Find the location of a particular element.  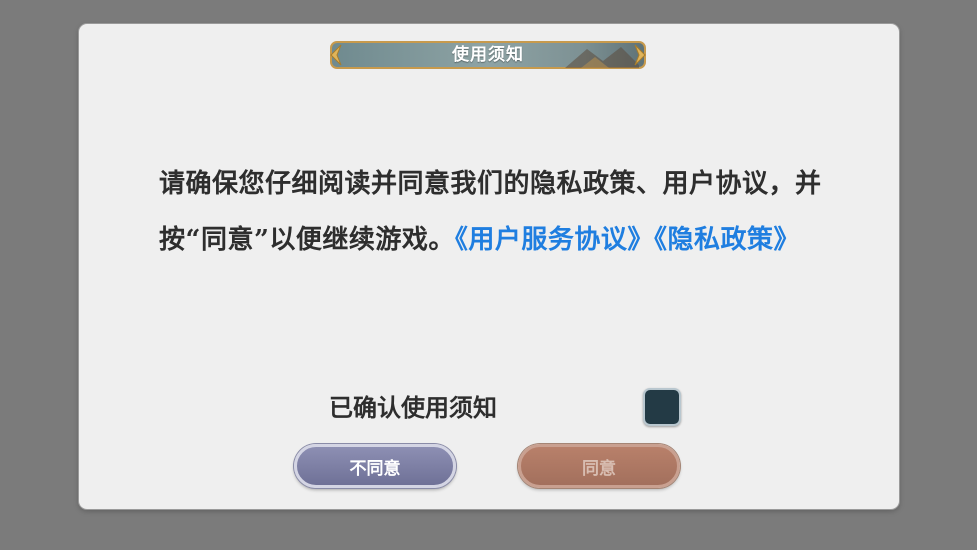

title-banner: 使用须知 is located at coordinates (488, 55).